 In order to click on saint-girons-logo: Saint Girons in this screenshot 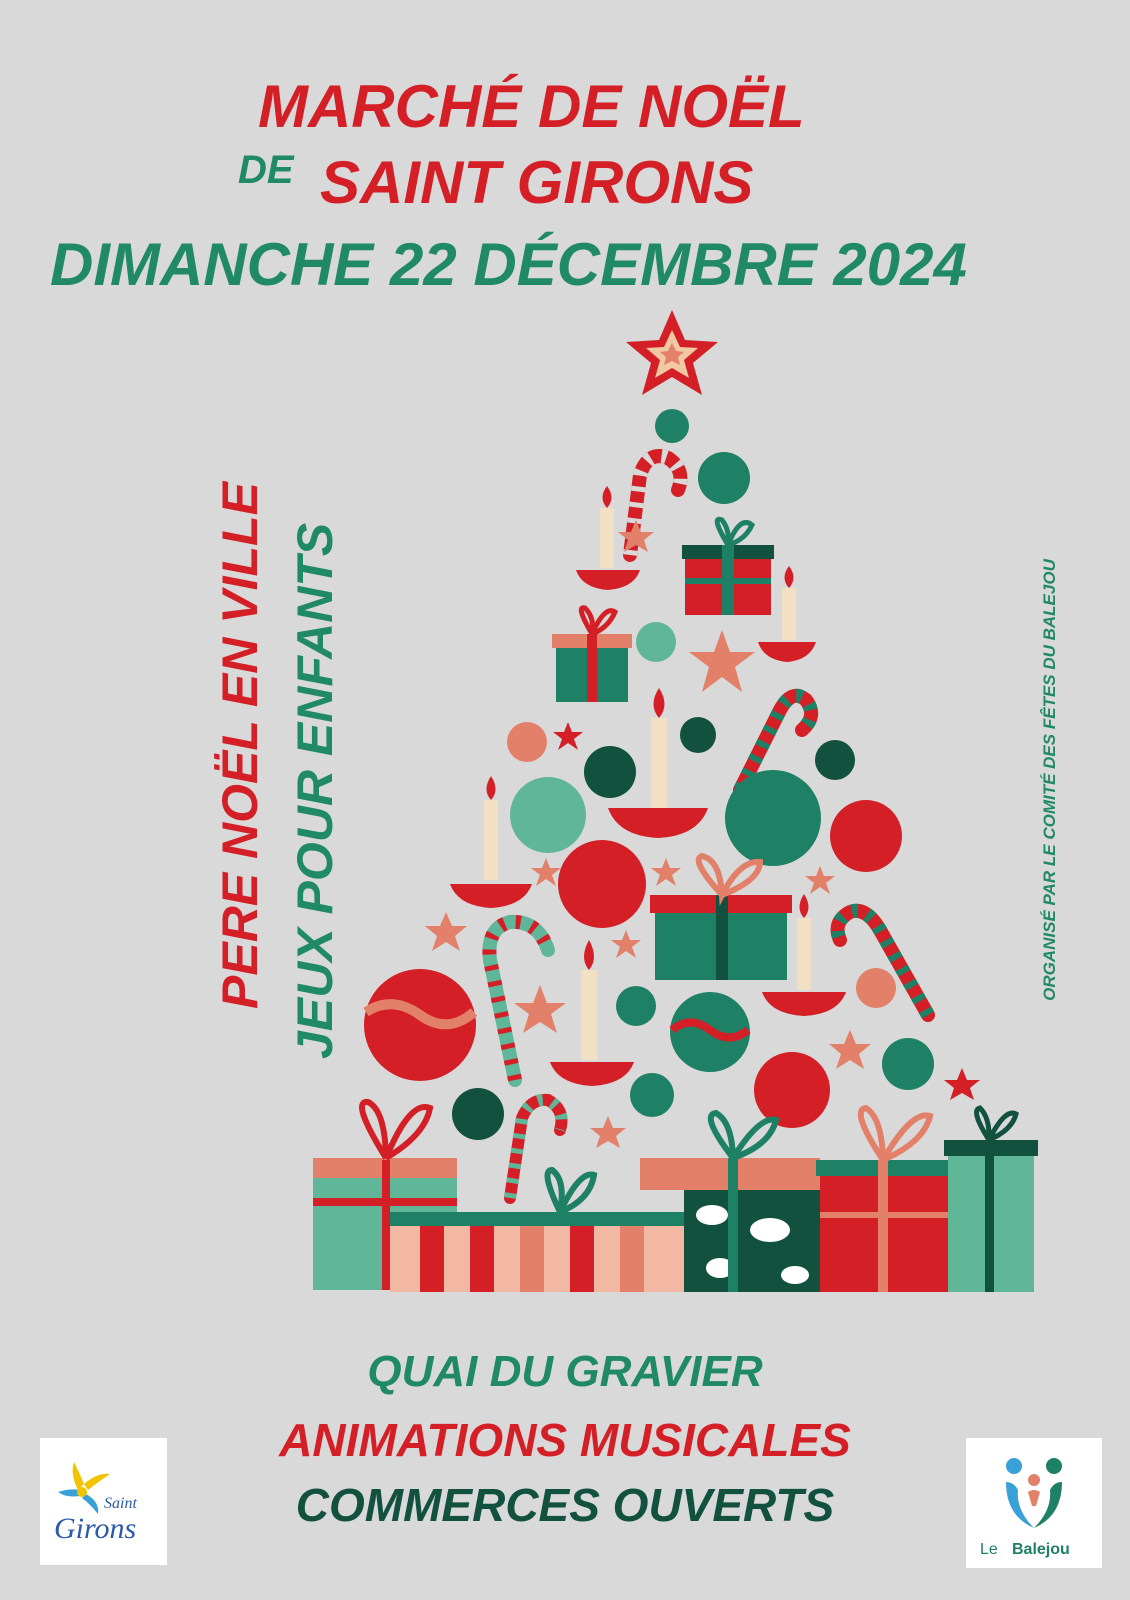, I will do `click(103, 1501)`.